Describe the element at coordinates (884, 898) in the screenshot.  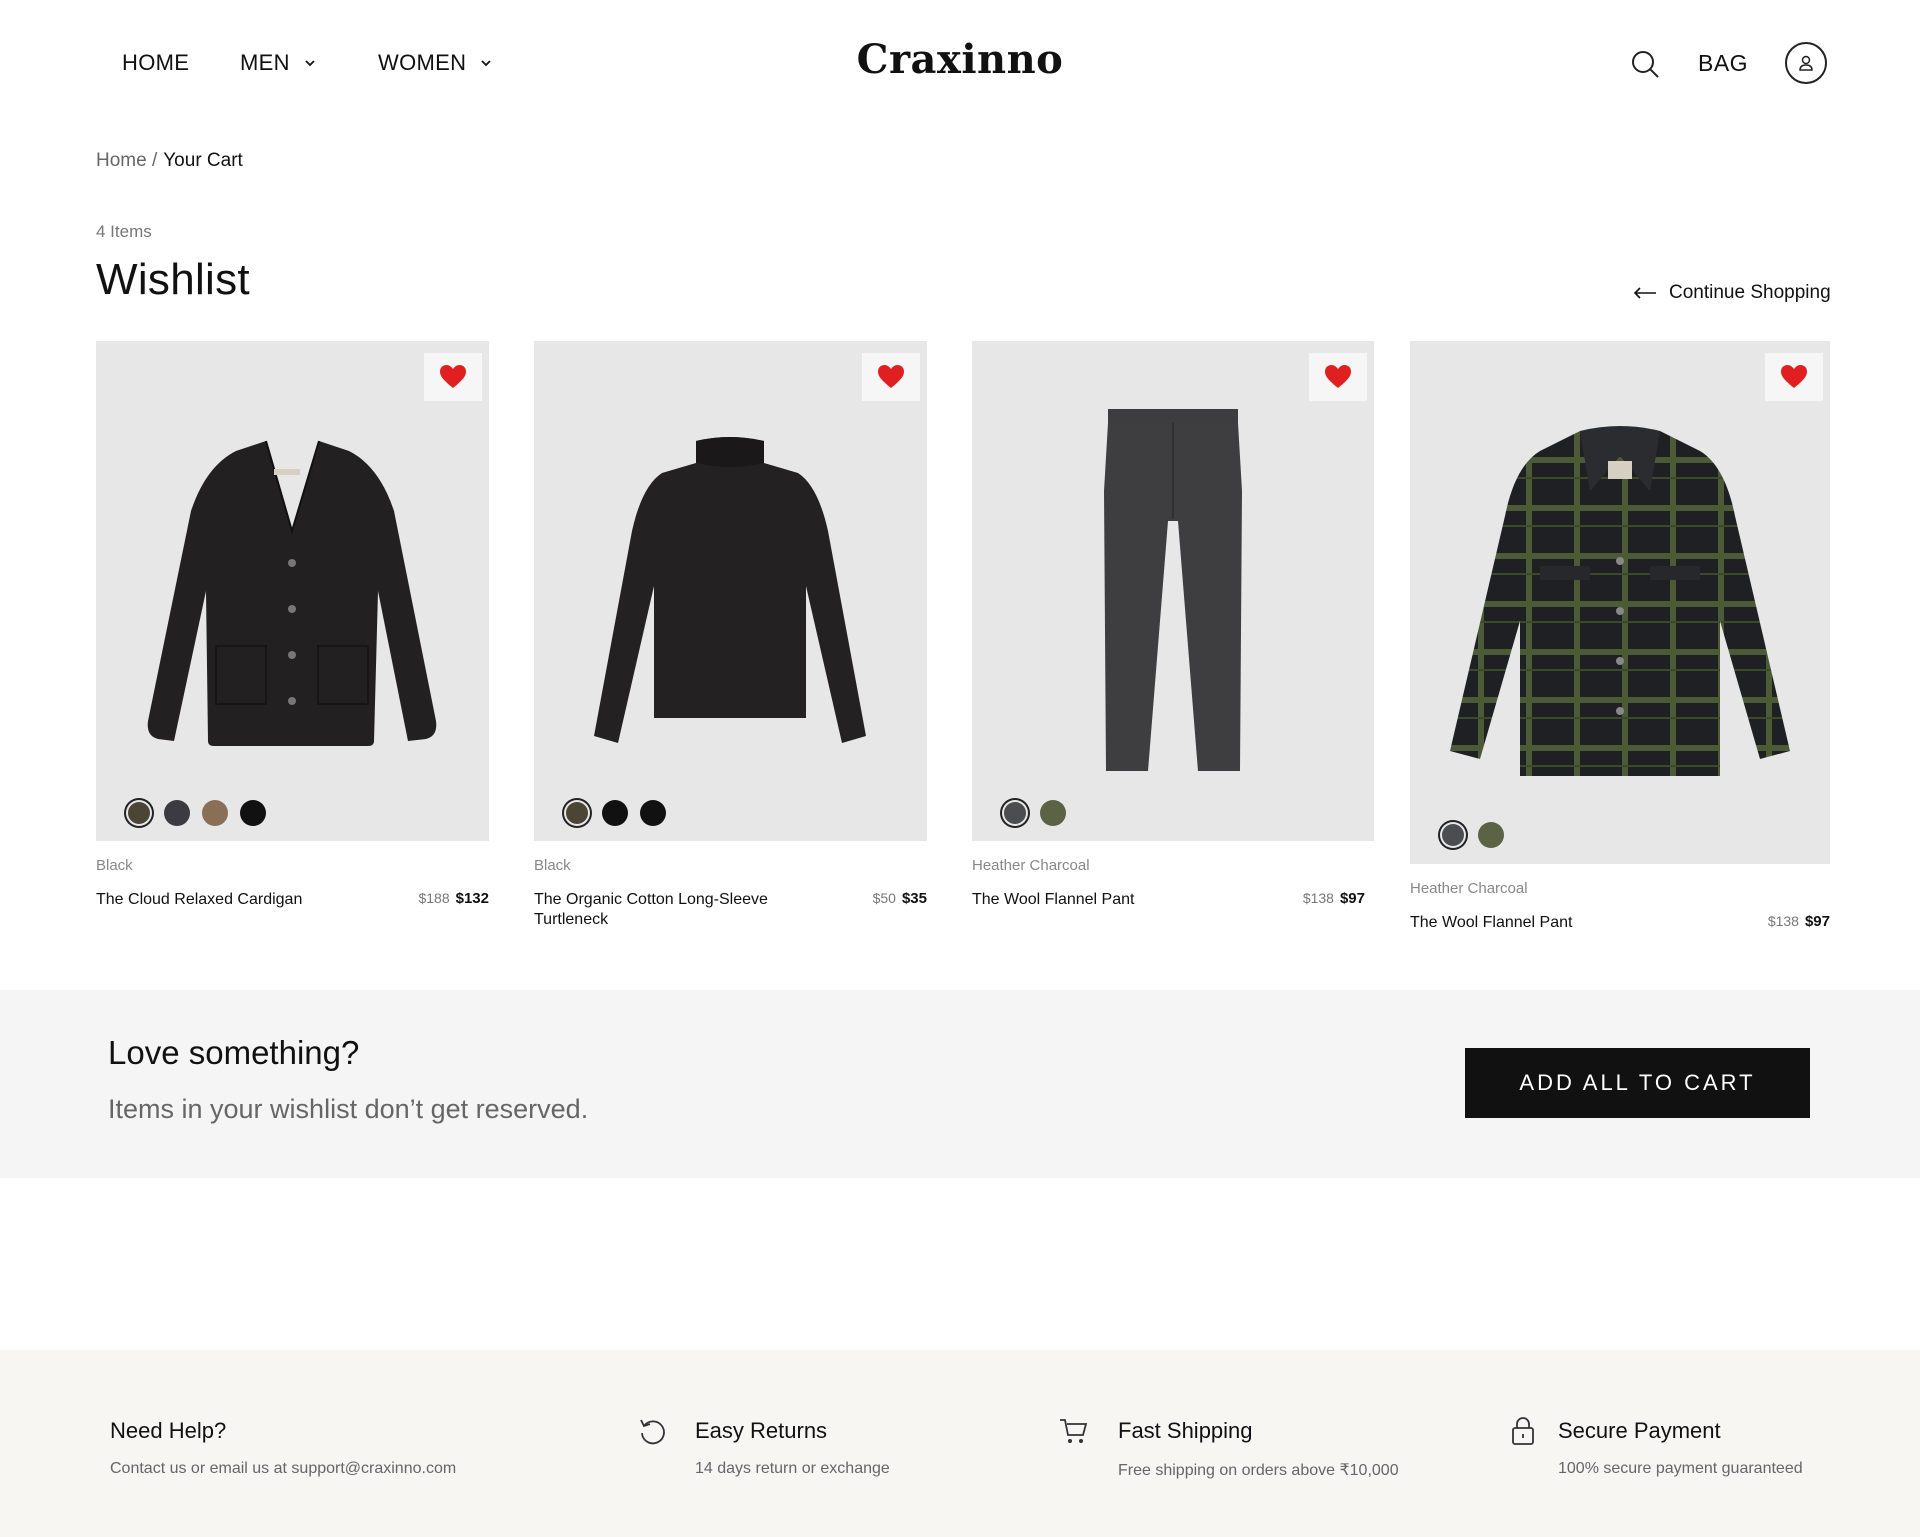
I see `price-original: $50` at that location.